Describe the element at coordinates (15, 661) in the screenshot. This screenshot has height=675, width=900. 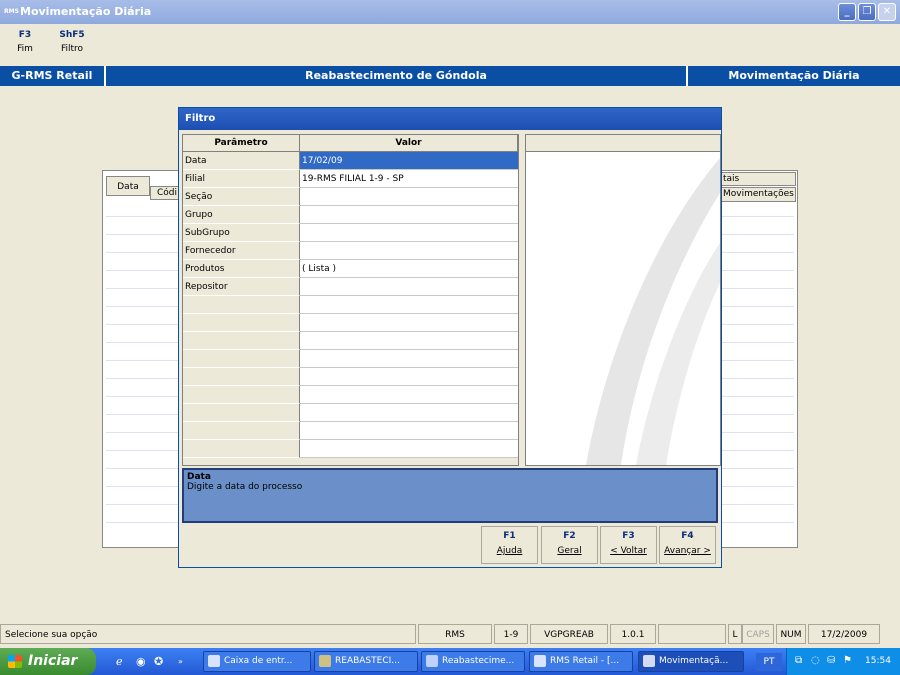
I see `windows-logo-icon` at that location.